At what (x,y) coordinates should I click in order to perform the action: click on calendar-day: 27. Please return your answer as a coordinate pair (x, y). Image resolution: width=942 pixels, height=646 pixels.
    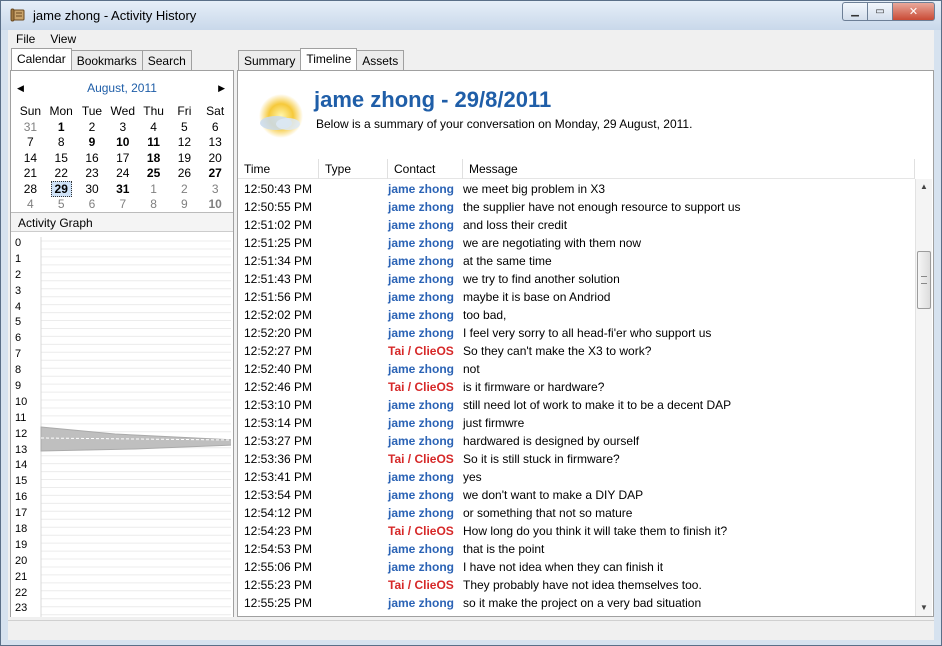
    Looking at the image, I should click on (215, 174).